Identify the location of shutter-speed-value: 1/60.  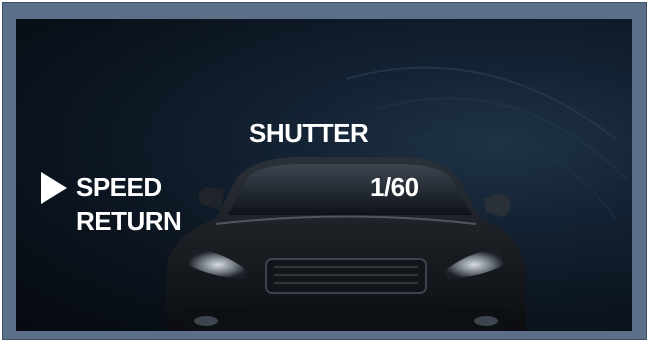
(394, 187).